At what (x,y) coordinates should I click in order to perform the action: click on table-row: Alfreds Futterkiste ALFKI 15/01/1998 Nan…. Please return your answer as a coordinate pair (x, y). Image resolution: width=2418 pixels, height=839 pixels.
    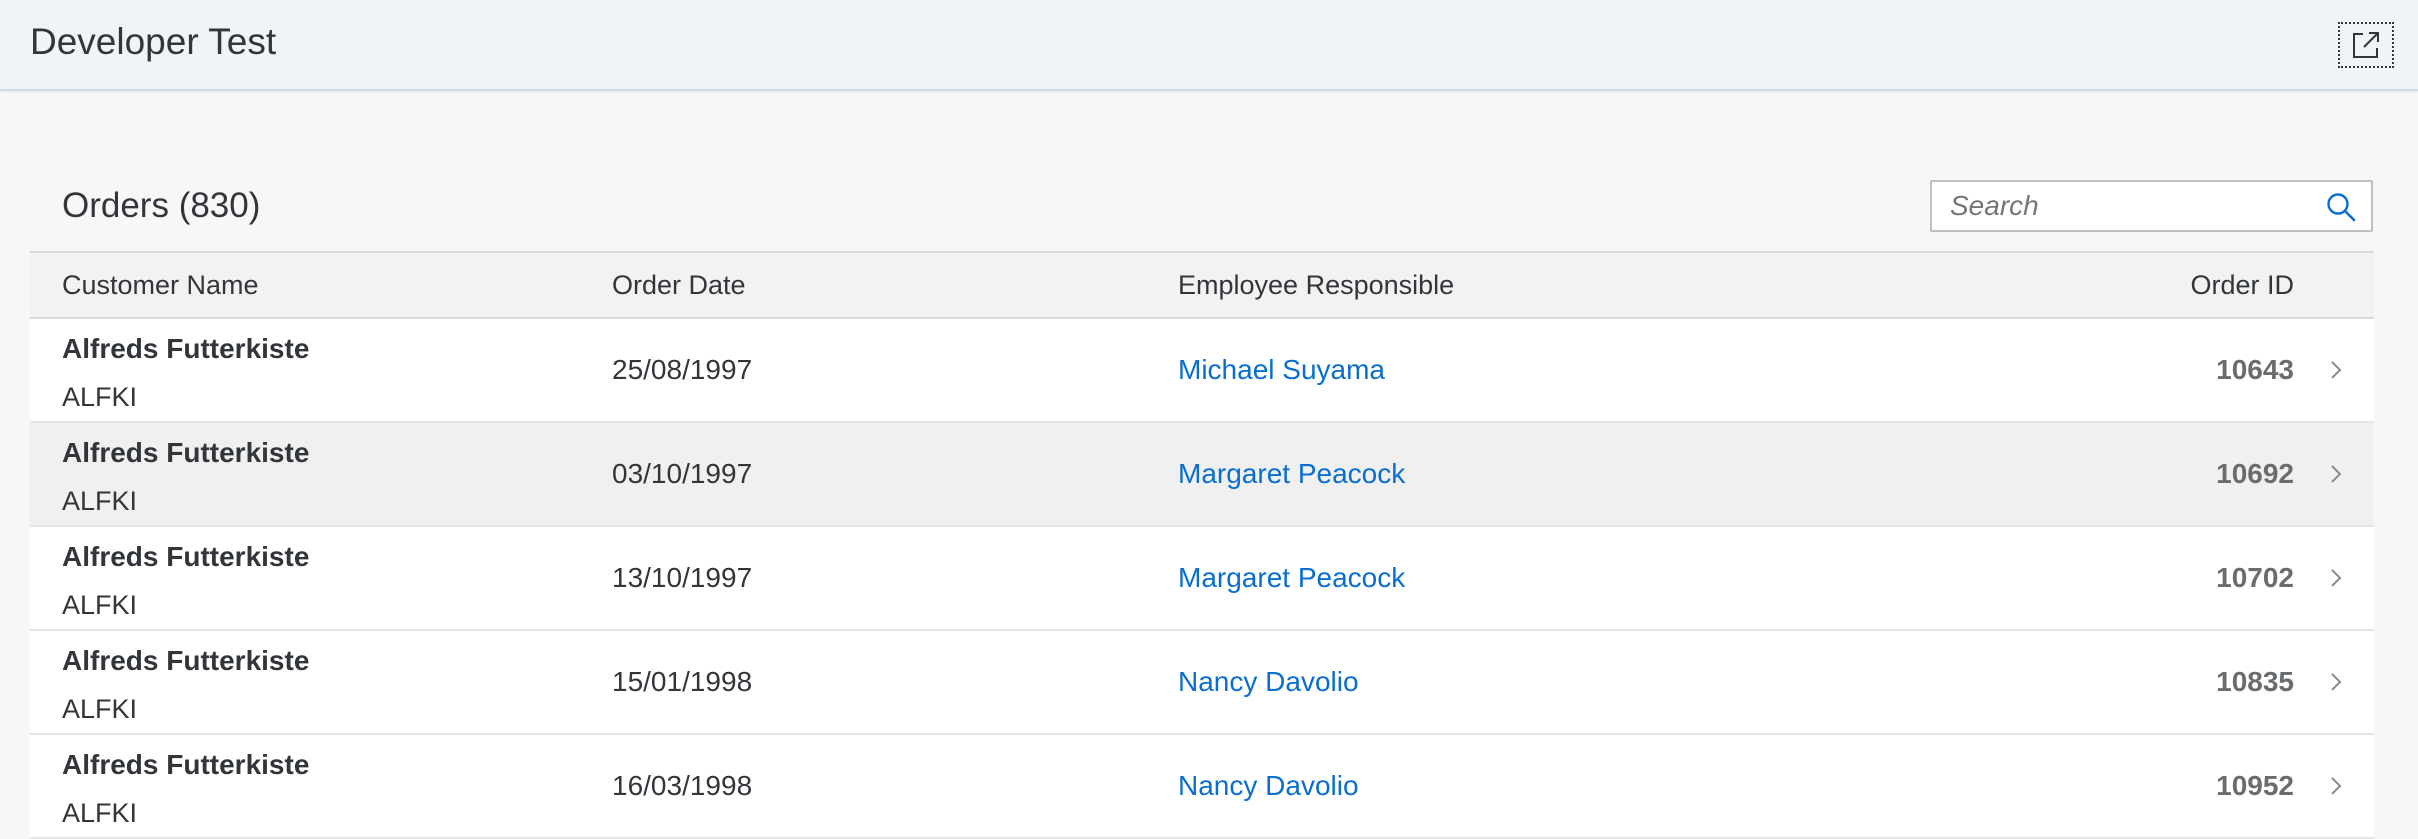
    Looking at the image, I should click on (1202, 683).